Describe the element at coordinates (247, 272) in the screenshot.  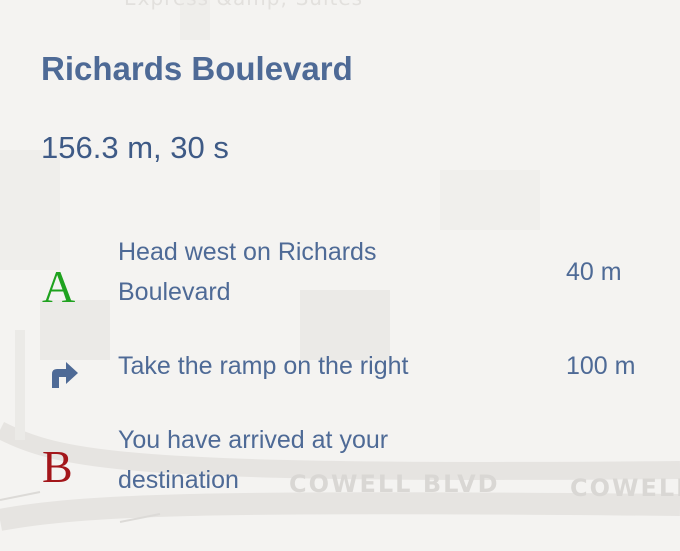
I see `instruction-text: Head west on Richards Boulevard` at that location.